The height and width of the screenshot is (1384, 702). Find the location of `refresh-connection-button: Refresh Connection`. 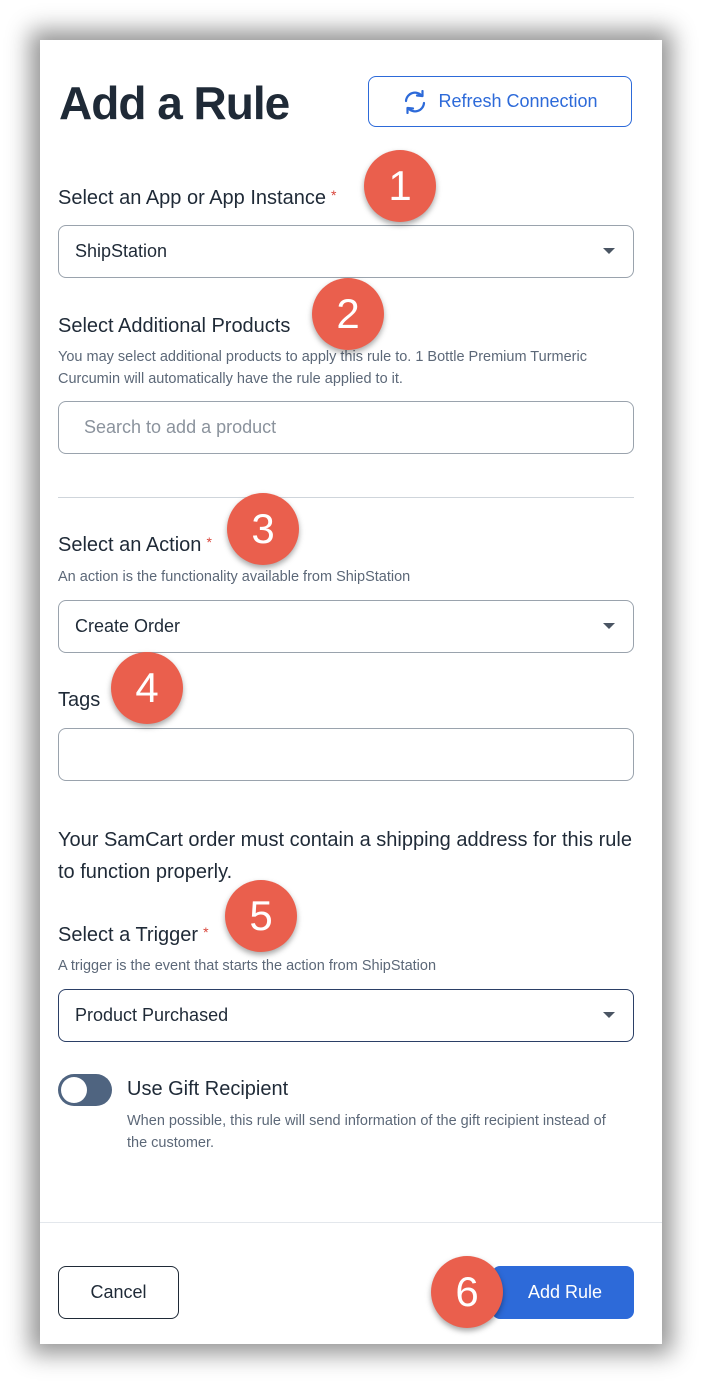

refresh-connection-button: Refresh Connection is located at coordinates (500, 101).